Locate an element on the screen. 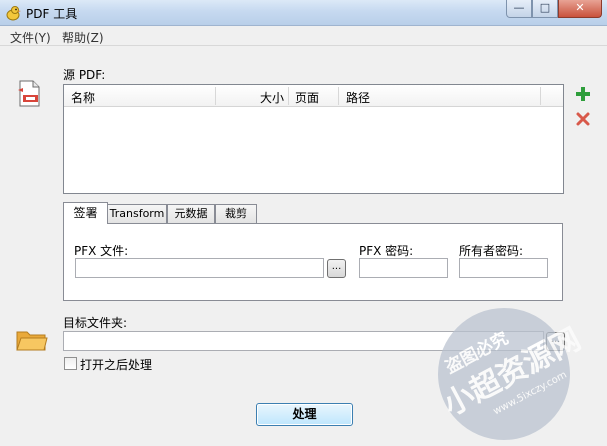 The width and height of the screenshot is (607, 446). pfx-file-label: PFX 文件: is located at coordinates (101, 251).